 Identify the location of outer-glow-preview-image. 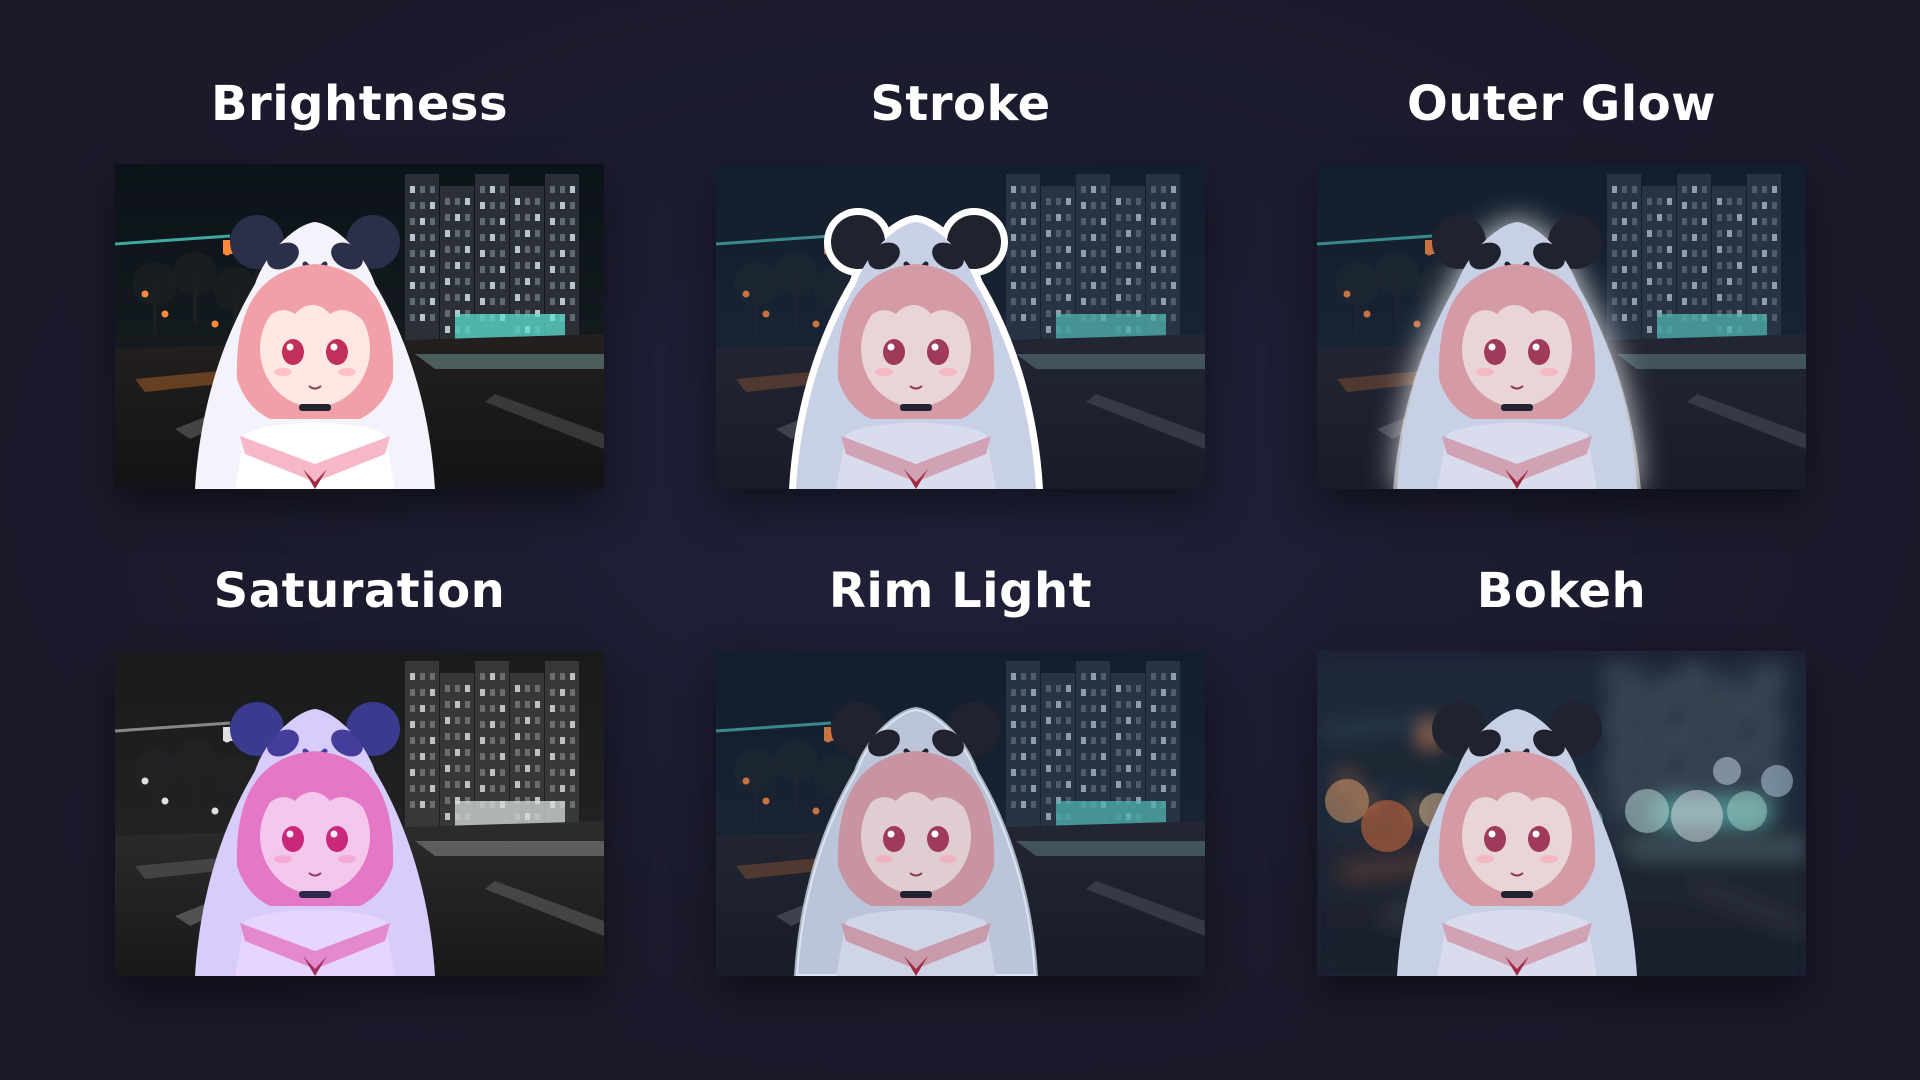
(1561, 326).